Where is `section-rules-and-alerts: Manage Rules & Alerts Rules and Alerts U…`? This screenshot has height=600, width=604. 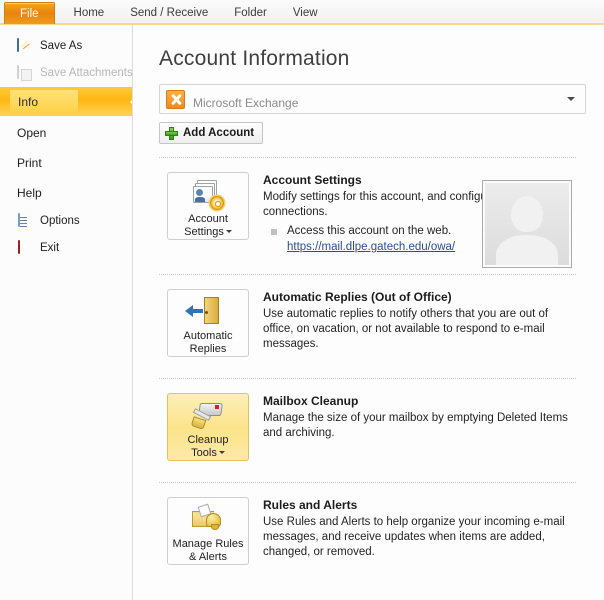
section-rules-and-alerts: Manage Rules & Alerts Rules and Alerts U… is located at coordinates (372, 528).